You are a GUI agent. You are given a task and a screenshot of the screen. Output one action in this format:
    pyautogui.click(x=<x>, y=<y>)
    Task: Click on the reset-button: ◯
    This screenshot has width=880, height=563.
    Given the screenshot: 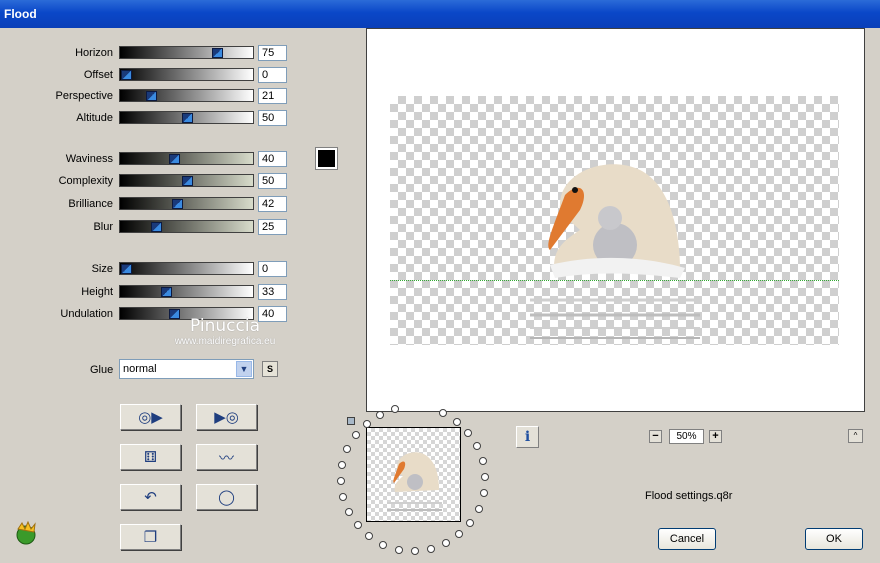 What is the action you would take?
    pyautogui.click(x=226, y=497)
    